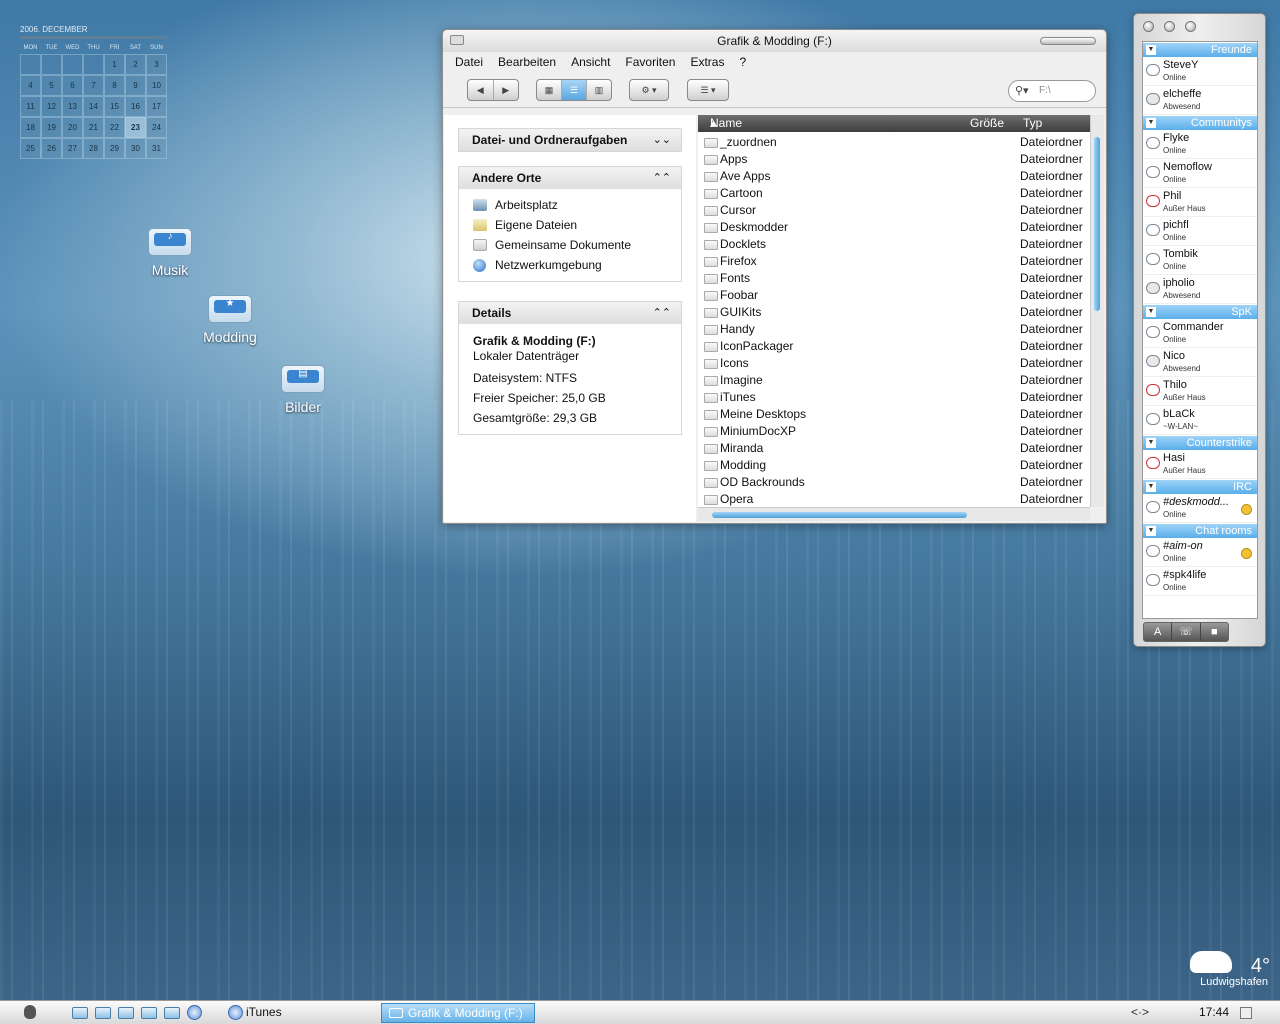 This screenshot has width=1280, height=1024. Describe the element at coordinates (599, 90) in the screenshot. I see `column-view-icon: ▥` at that location.